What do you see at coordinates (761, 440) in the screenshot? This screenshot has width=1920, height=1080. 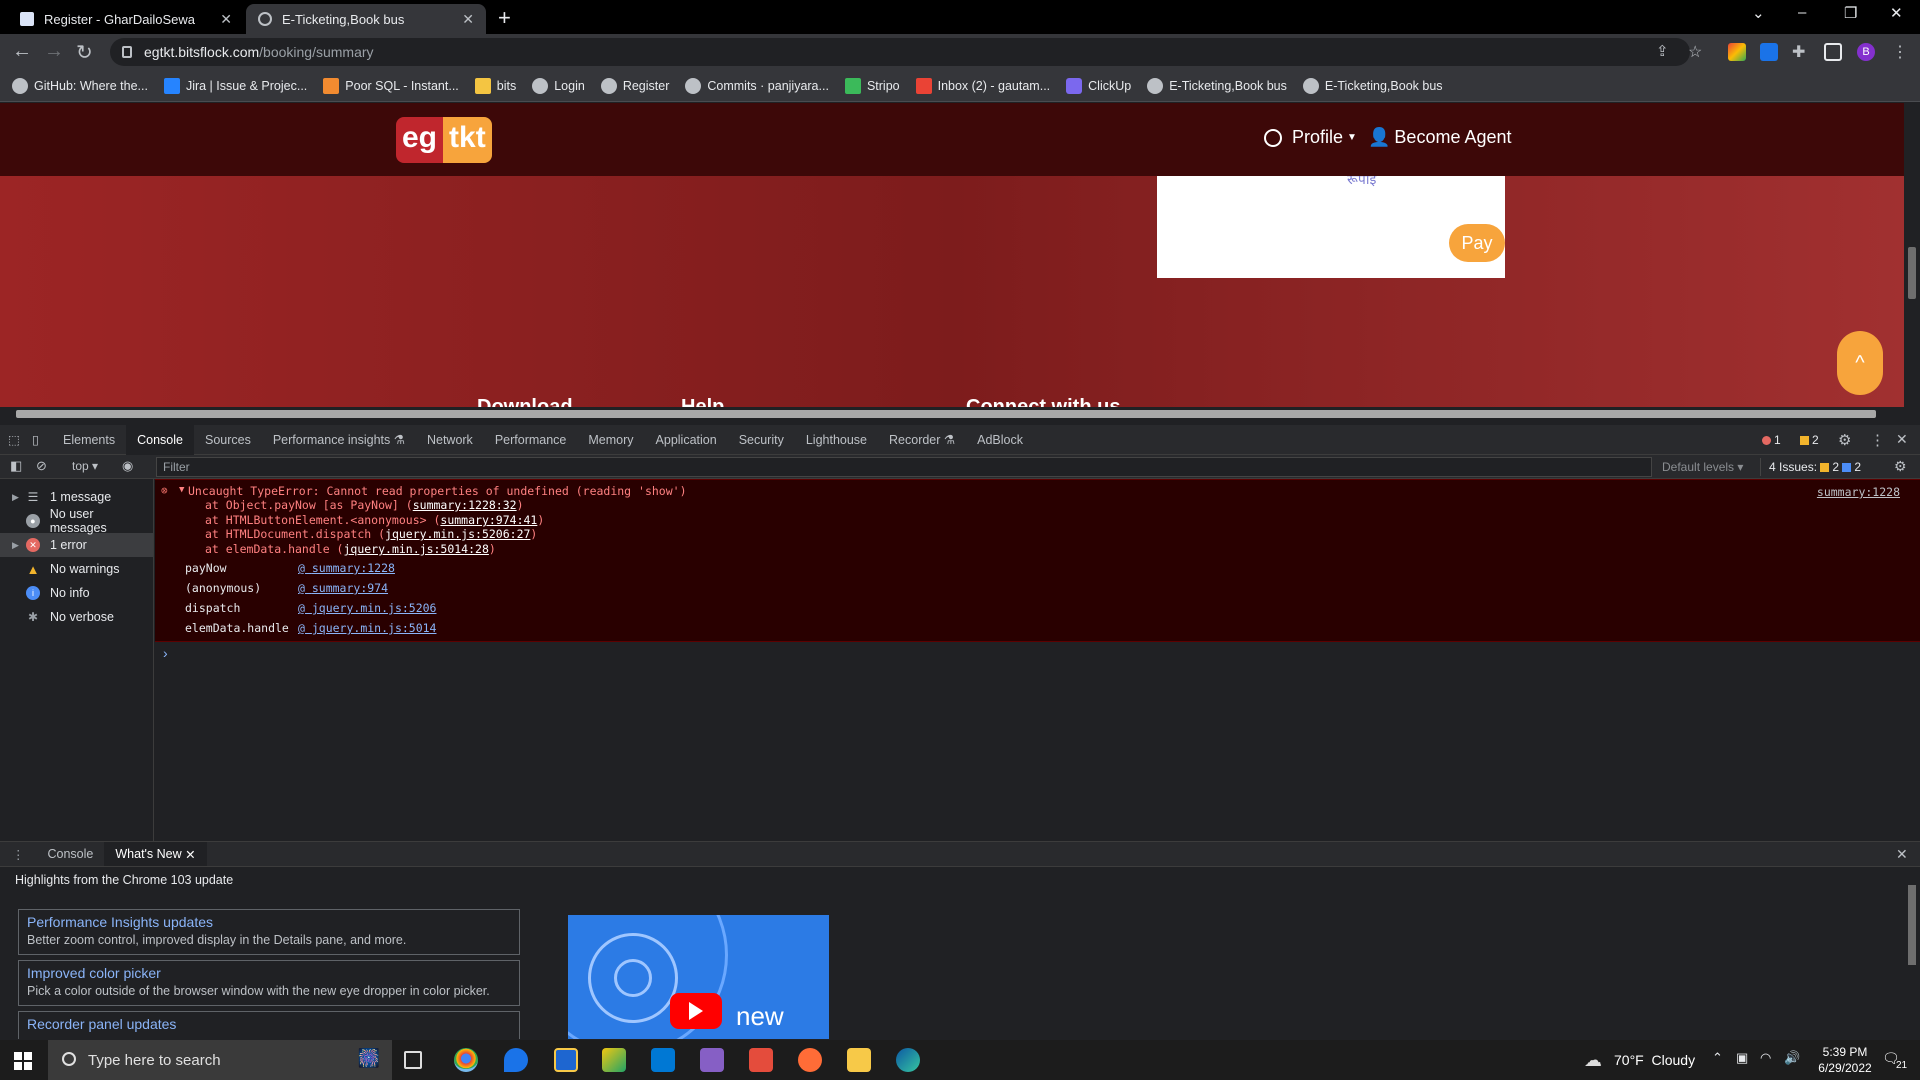 I see `tab-security: Security` at bounding box center [761, 440].